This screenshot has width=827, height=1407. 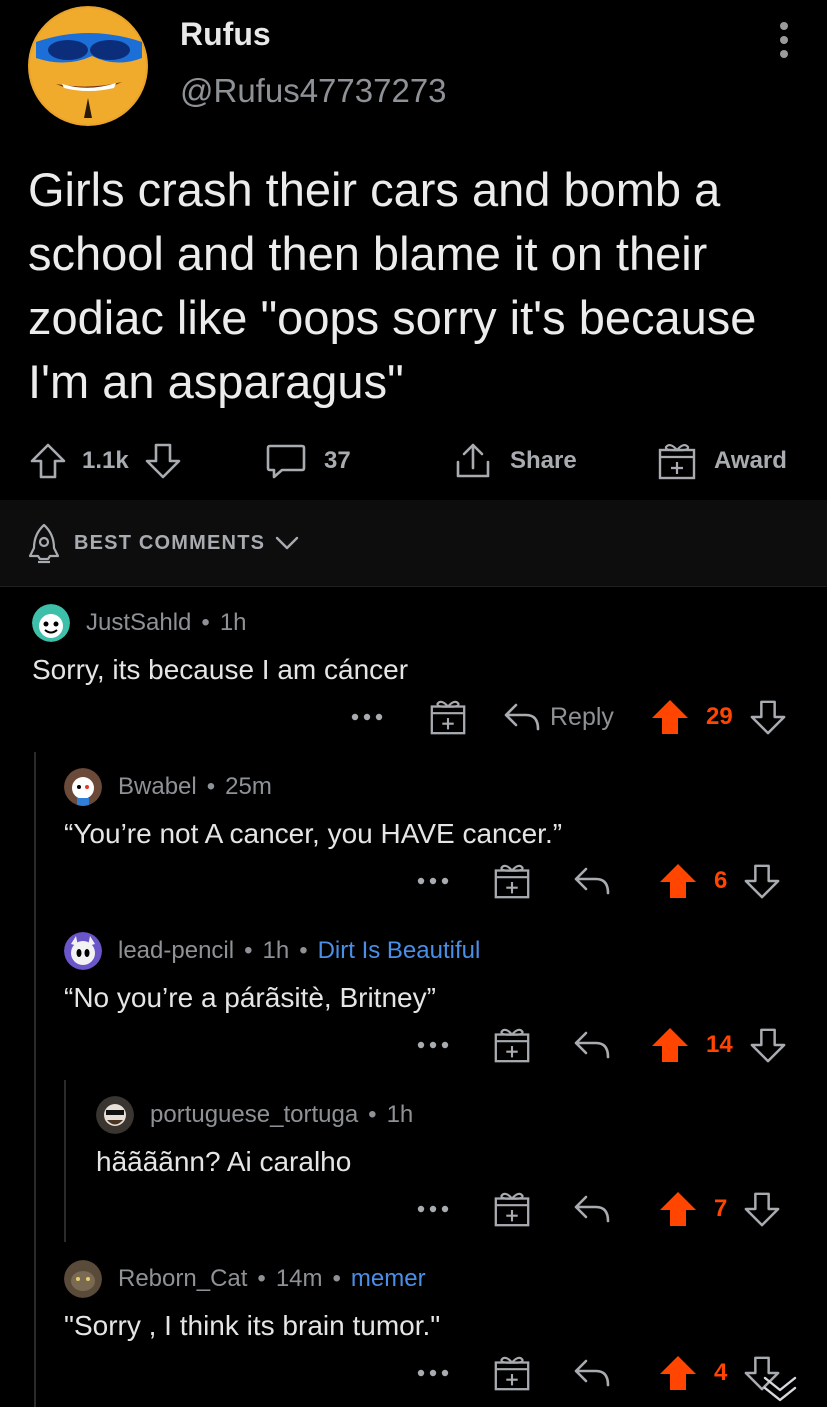 I want to click on thread-line, so click(x=35, y=1079).